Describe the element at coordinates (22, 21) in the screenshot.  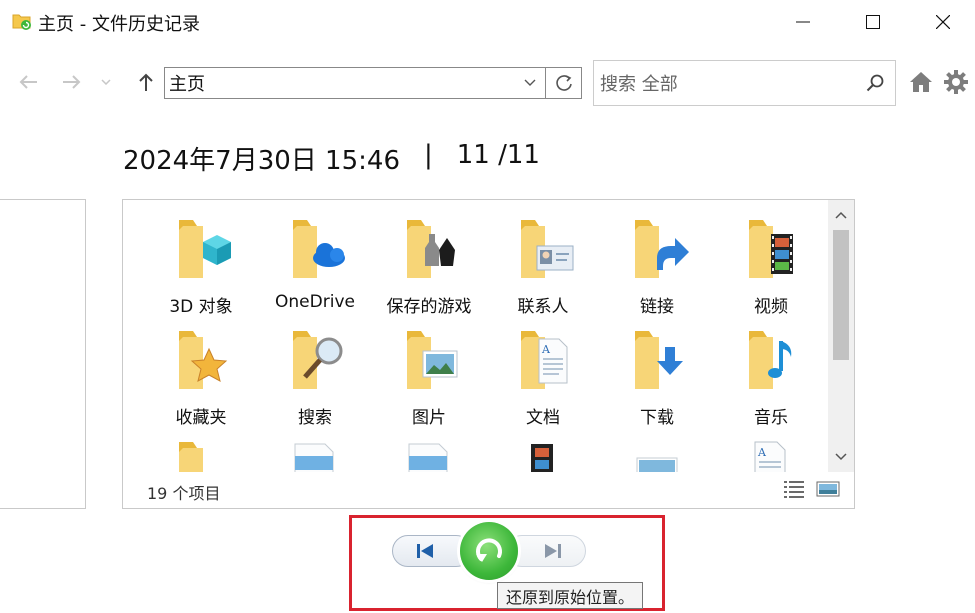
I see `file-history-app-icon` at that location.